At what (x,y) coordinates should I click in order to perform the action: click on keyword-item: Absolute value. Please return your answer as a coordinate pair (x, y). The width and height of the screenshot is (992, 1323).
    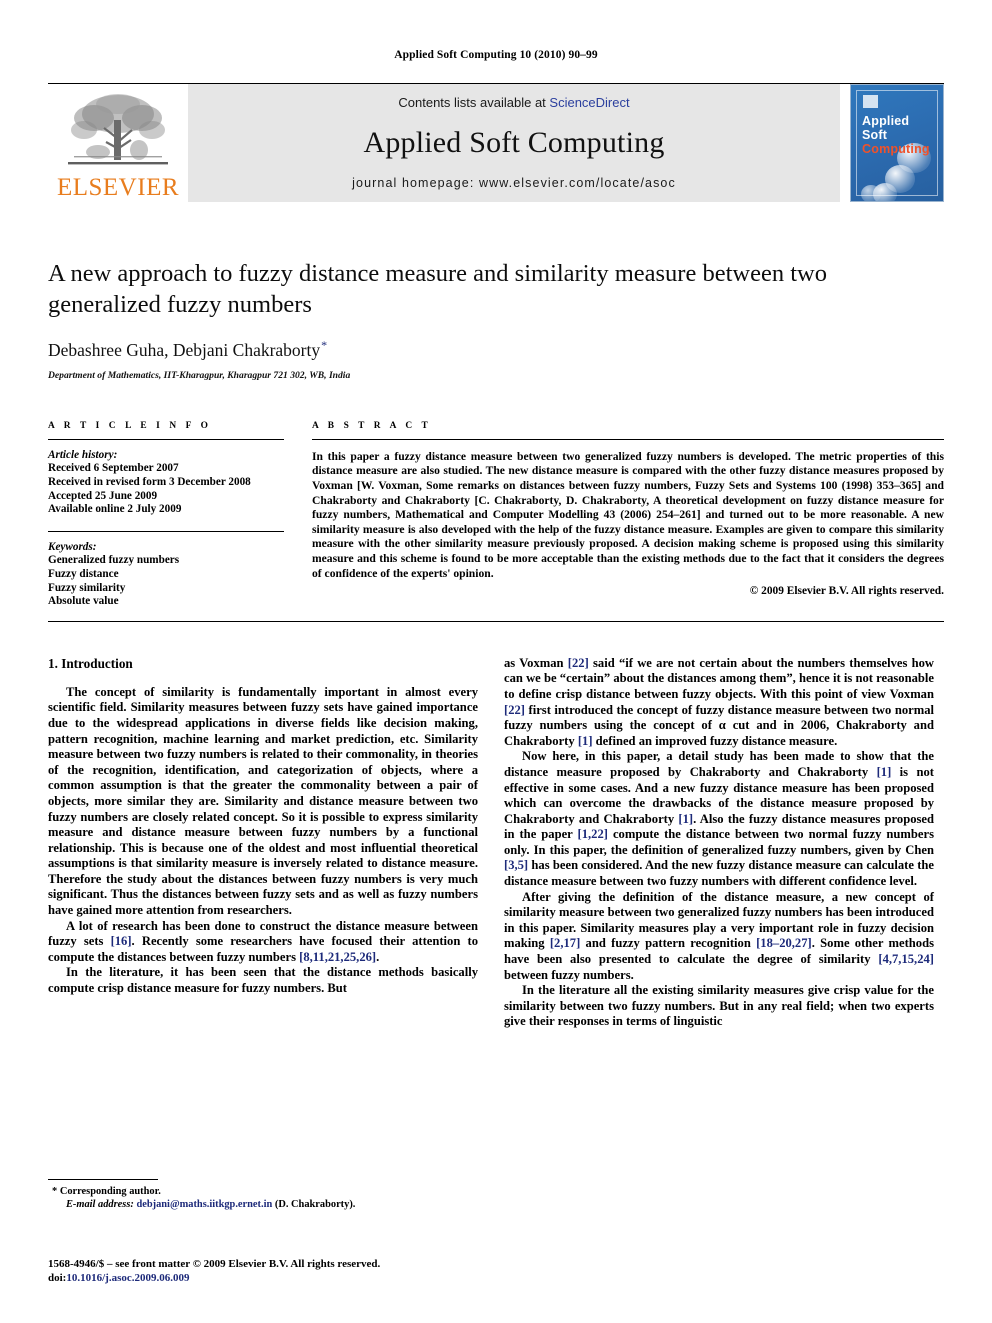
    Looking at the image, I should click on (83, 601).